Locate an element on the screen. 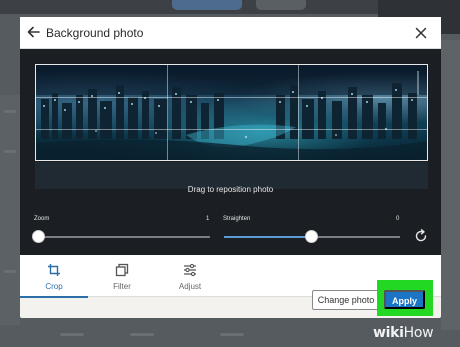  tab-filter: Filter is located at coordinates (122, 276).